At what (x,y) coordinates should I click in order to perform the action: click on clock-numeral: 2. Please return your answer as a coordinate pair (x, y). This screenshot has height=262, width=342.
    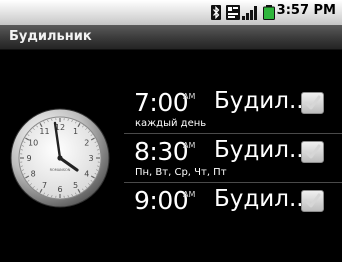
    Looking at the image, I should click on (86, 143).